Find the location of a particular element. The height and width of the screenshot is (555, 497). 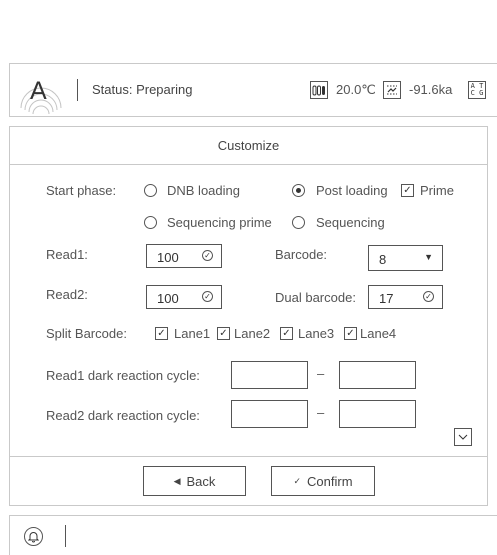

dna-bases-icon: A T C G is located at coordinates (477, 90).